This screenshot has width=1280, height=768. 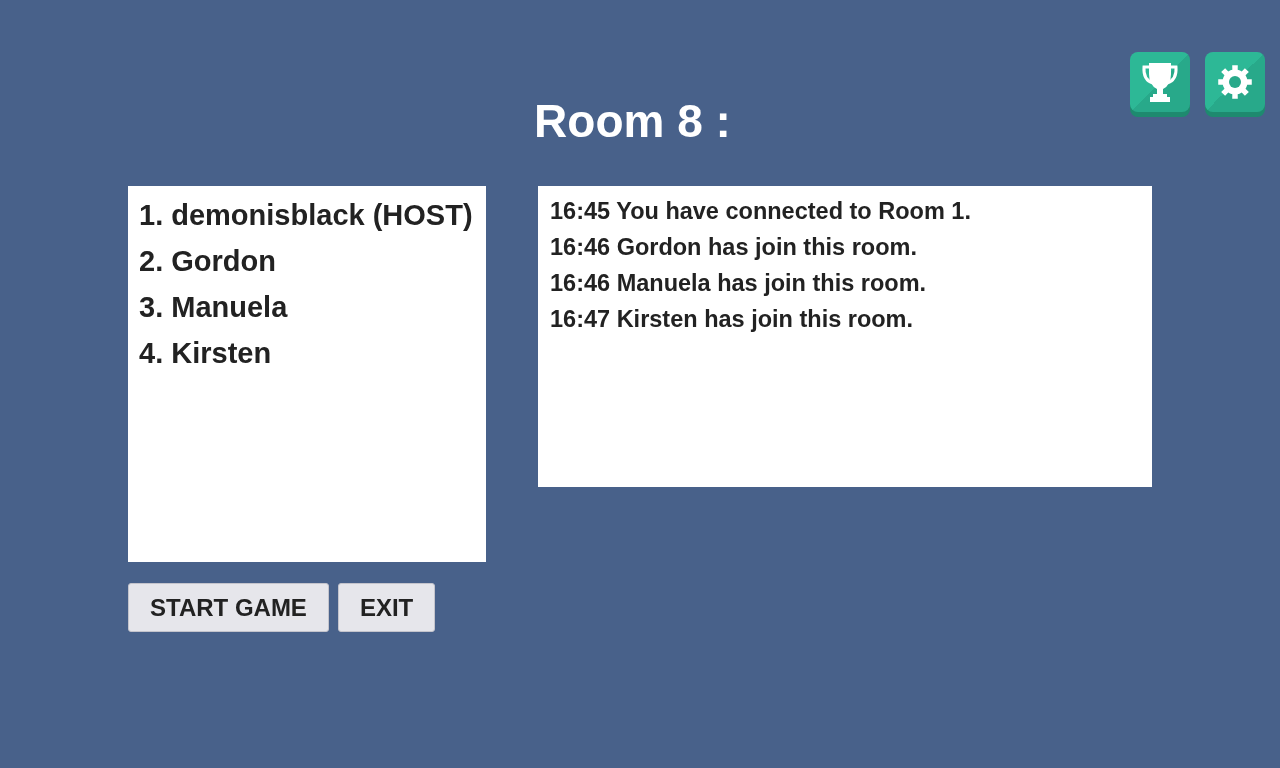 I want to click on player-name: 1. demonisblack (HOST), so click(x=306, y=215).